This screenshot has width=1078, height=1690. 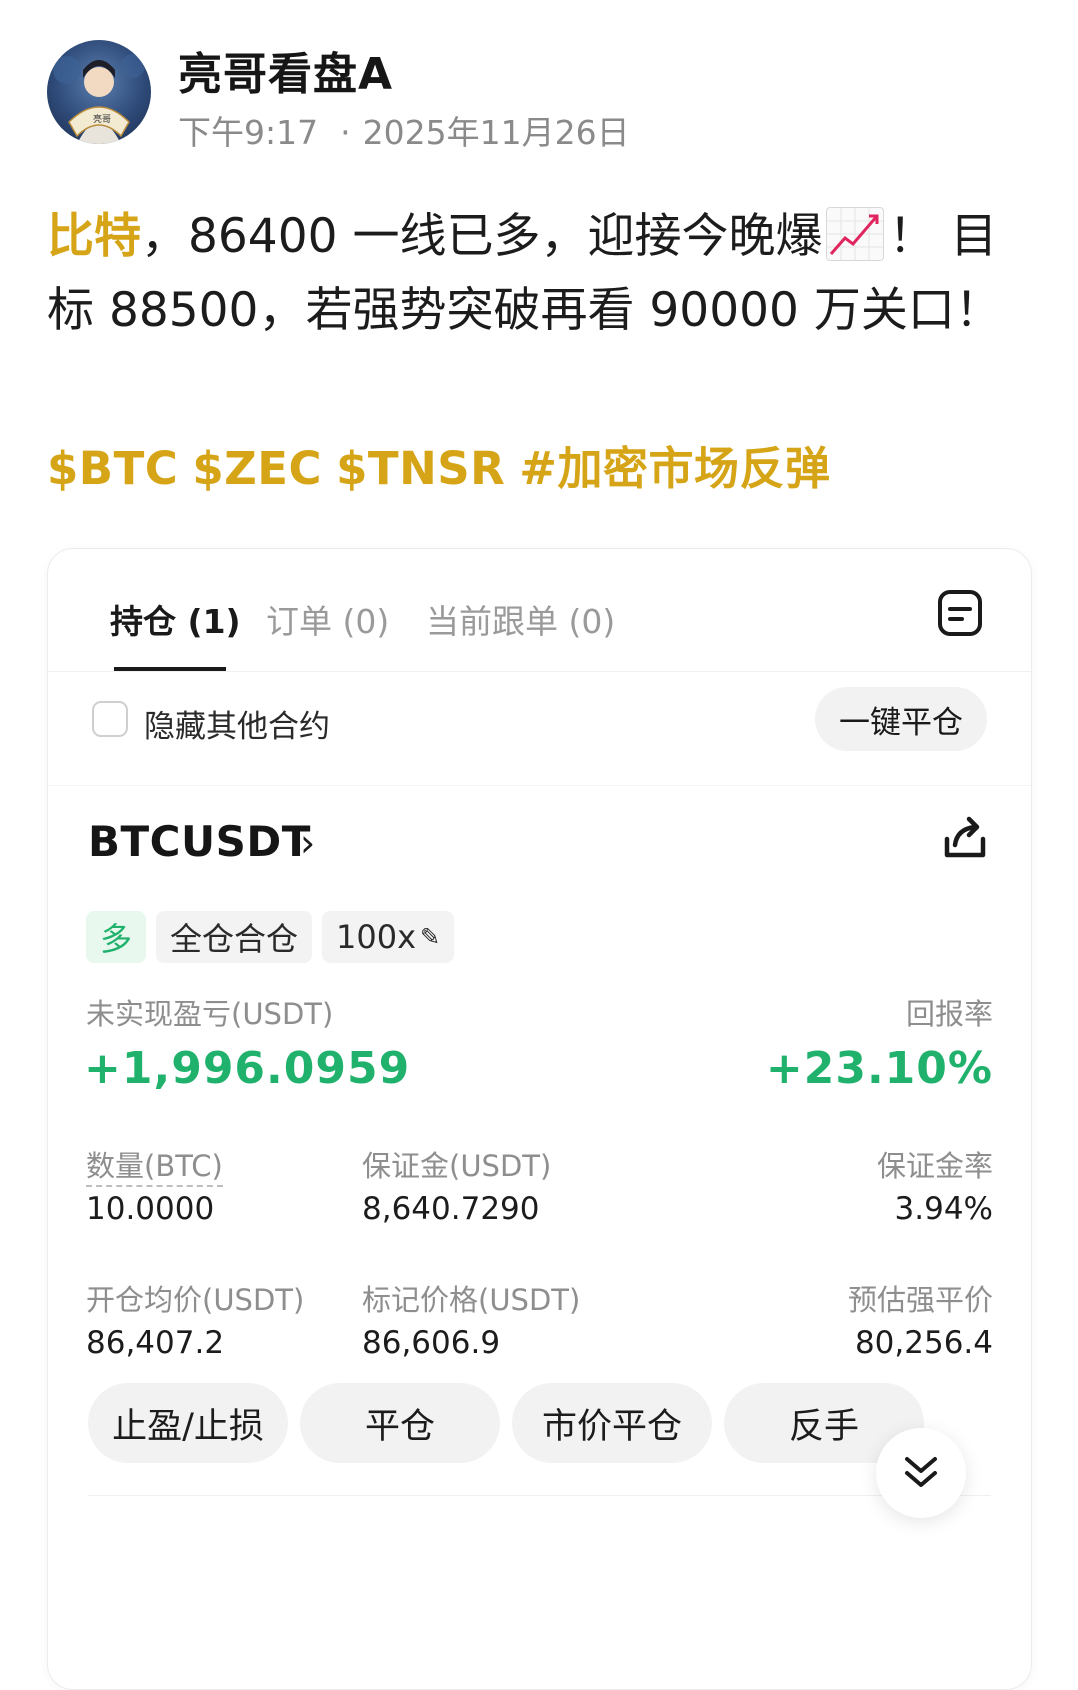 I want to click on margin-value: 8,640.7290, so click(x=451, y=1209).